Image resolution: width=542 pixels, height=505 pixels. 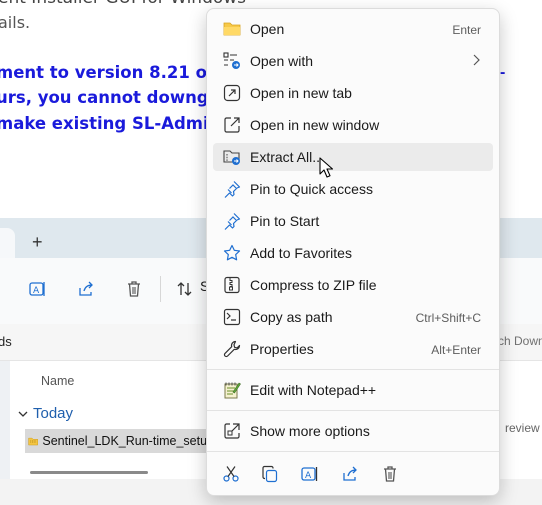 I want to click on menu-item-label: Properties, so click(x=282, y=349).